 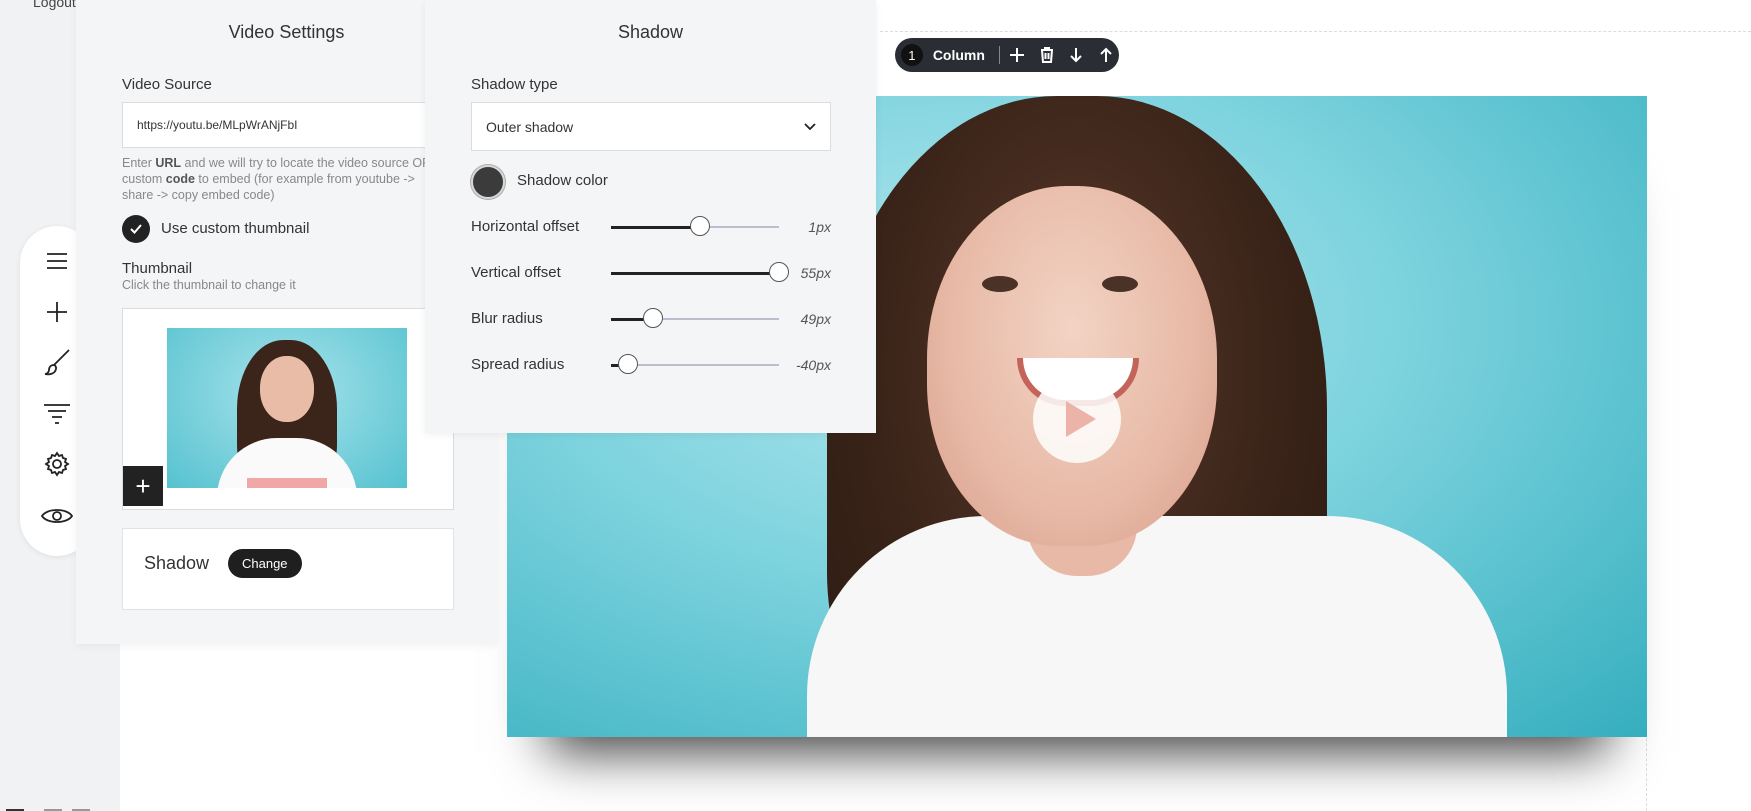 What do you see at coordinates (999, 55) in the screenshot?
I see `column-separator` at bounding box center [999, 55].